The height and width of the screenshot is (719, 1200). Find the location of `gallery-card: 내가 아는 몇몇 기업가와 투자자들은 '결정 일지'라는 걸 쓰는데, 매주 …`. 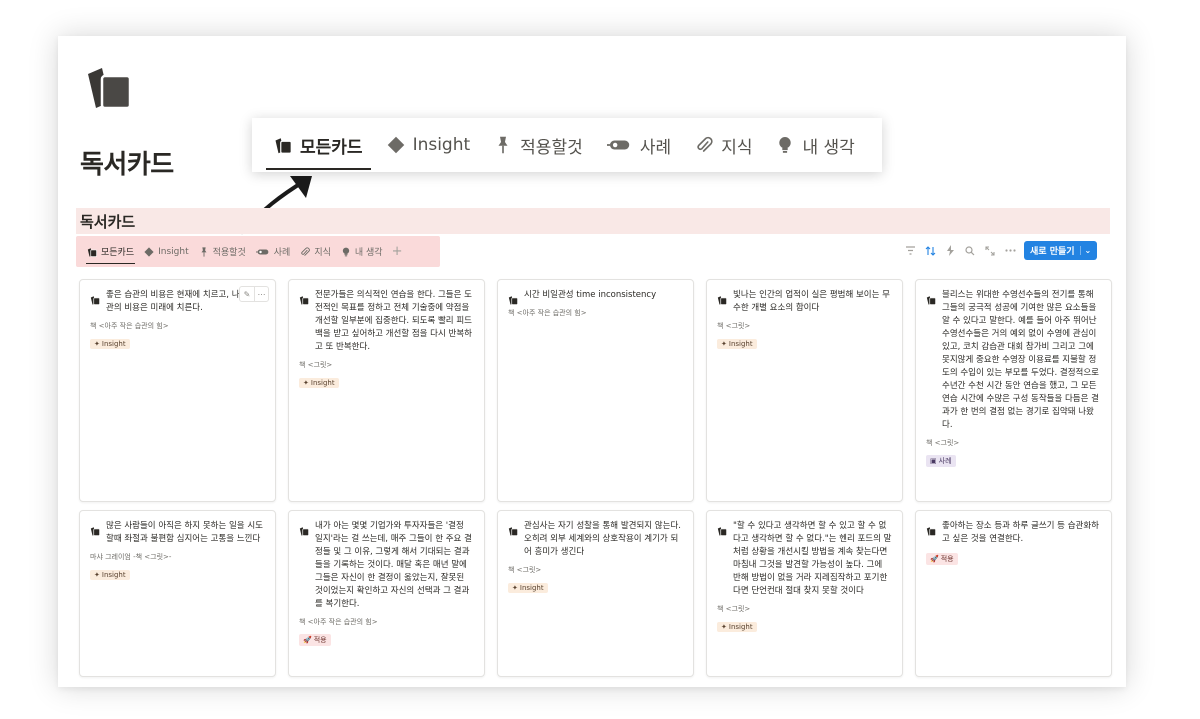

gallery-card: 내가 아는 몇몇 기업가와 투자자들은 '결정 일지'라는 걸 쓰는데, 매주 … is located at coordinates (386, 593).